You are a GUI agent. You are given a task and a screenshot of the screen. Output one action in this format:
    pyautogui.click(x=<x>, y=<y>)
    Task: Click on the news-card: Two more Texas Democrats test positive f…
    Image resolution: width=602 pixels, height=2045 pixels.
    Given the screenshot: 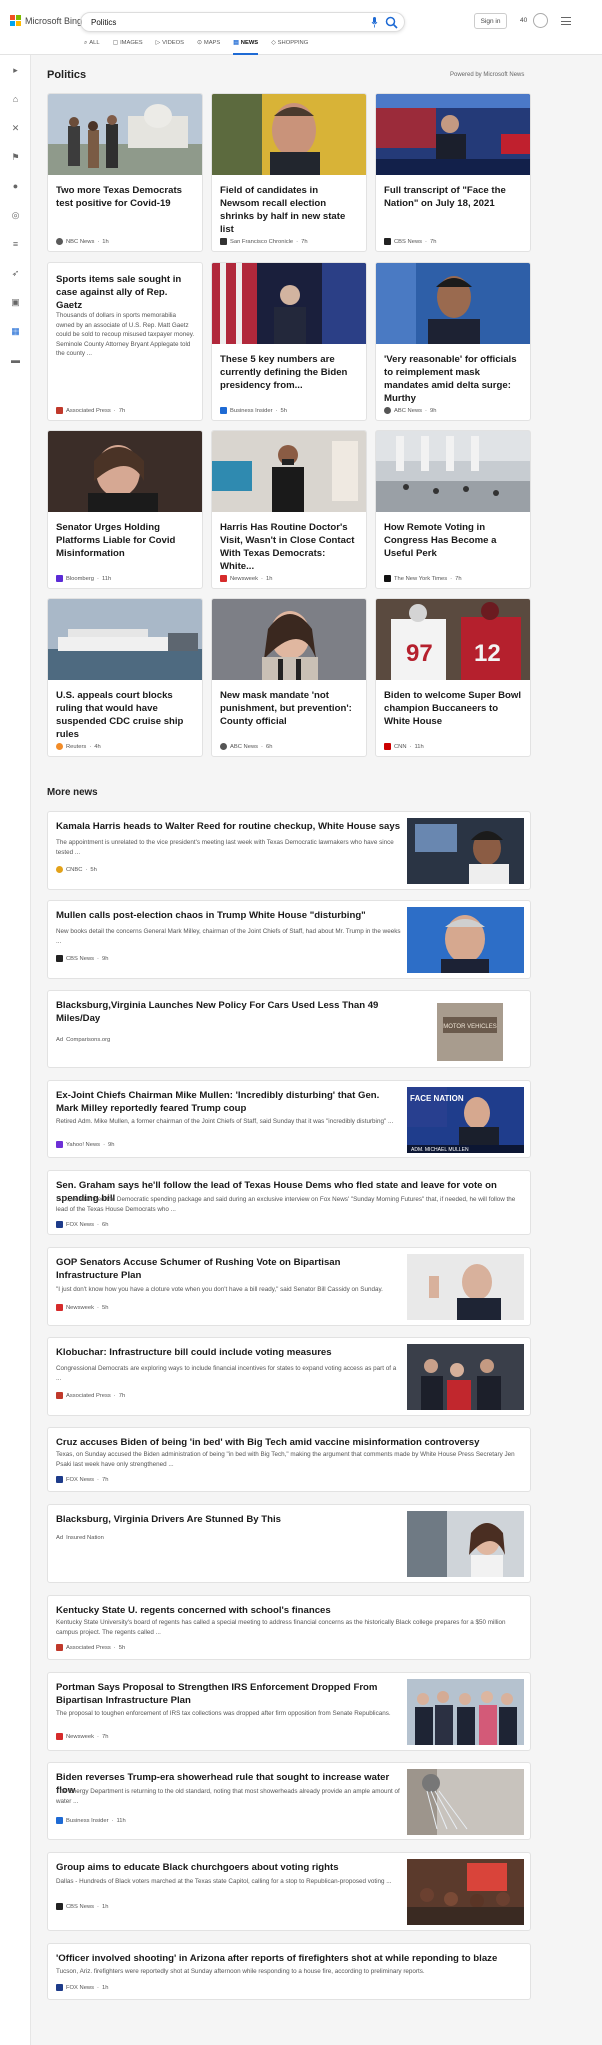 What is the action you would take?
    pyautogui.click(x=125, y=172)
    